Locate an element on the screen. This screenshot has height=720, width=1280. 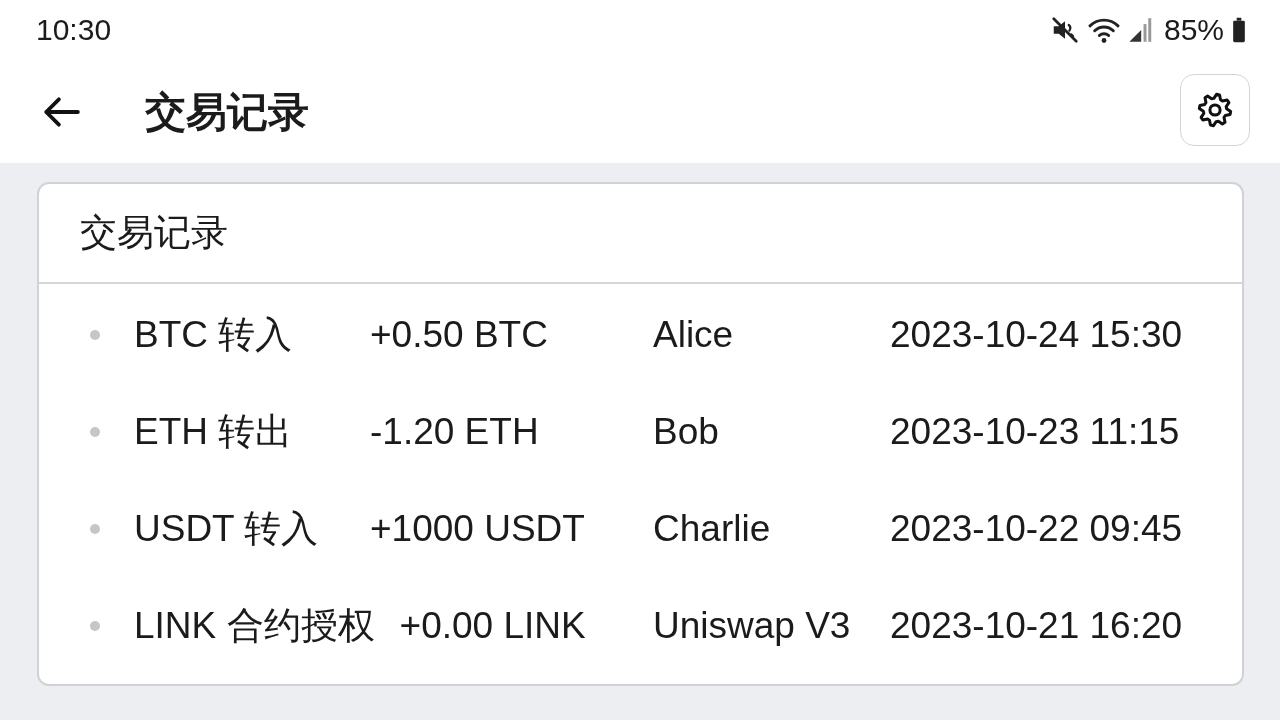
battery-percentage: 85% is located at coordinates (1193, 30).